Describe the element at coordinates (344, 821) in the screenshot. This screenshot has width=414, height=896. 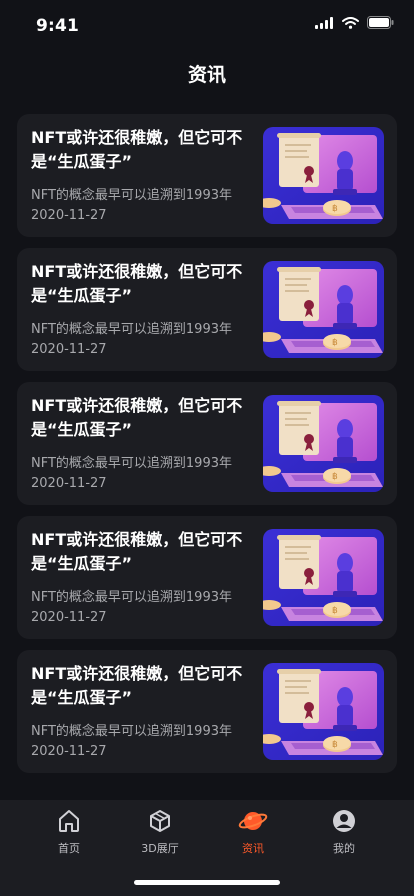
I see `user-icon` at that location.